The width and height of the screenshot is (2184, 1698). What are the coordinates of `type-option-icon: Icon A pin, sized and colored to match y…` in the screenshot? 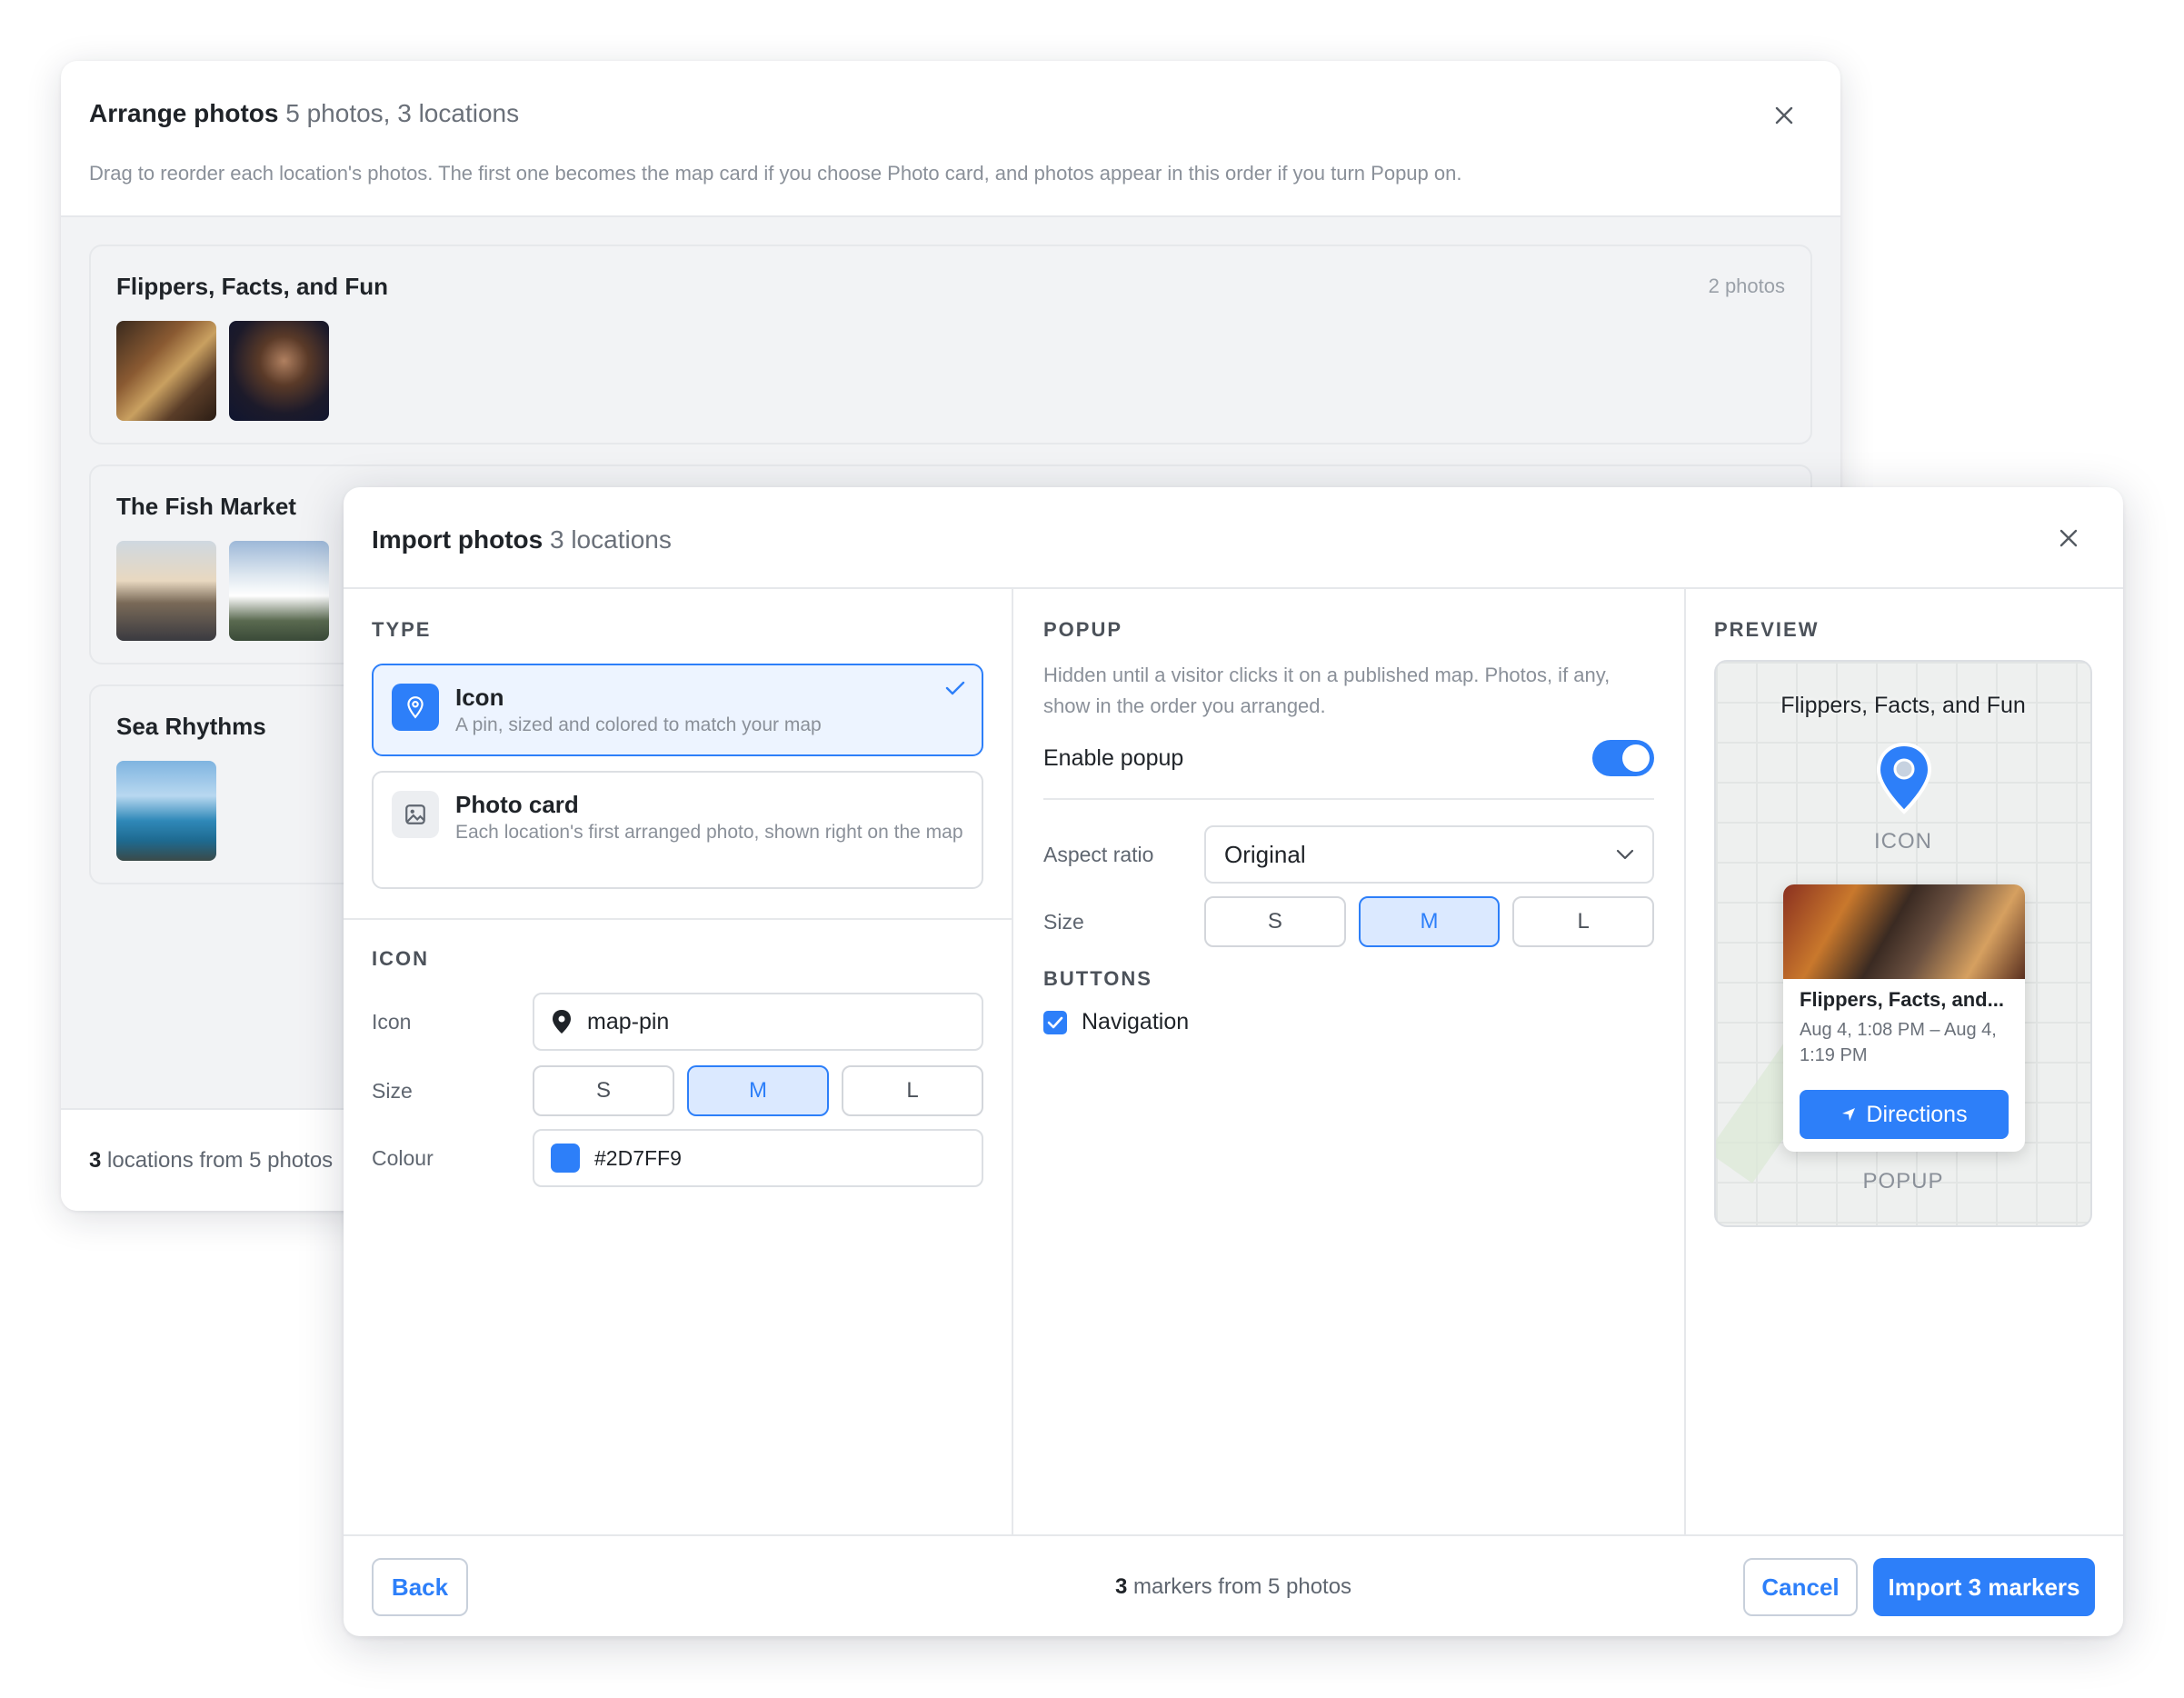 It's located at (677, 710).